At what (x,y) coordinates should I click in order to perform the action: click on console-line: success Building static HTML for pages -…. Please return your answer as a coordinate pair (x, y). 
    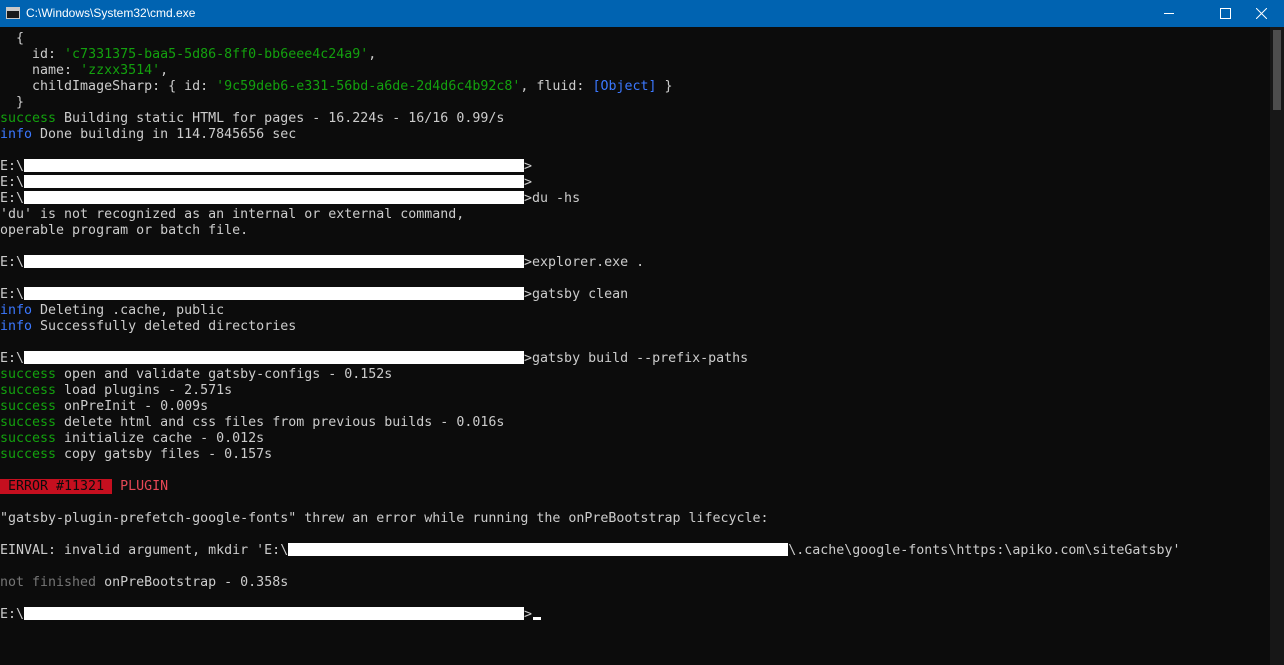
    Looking at the image, I should click on (252, 118).